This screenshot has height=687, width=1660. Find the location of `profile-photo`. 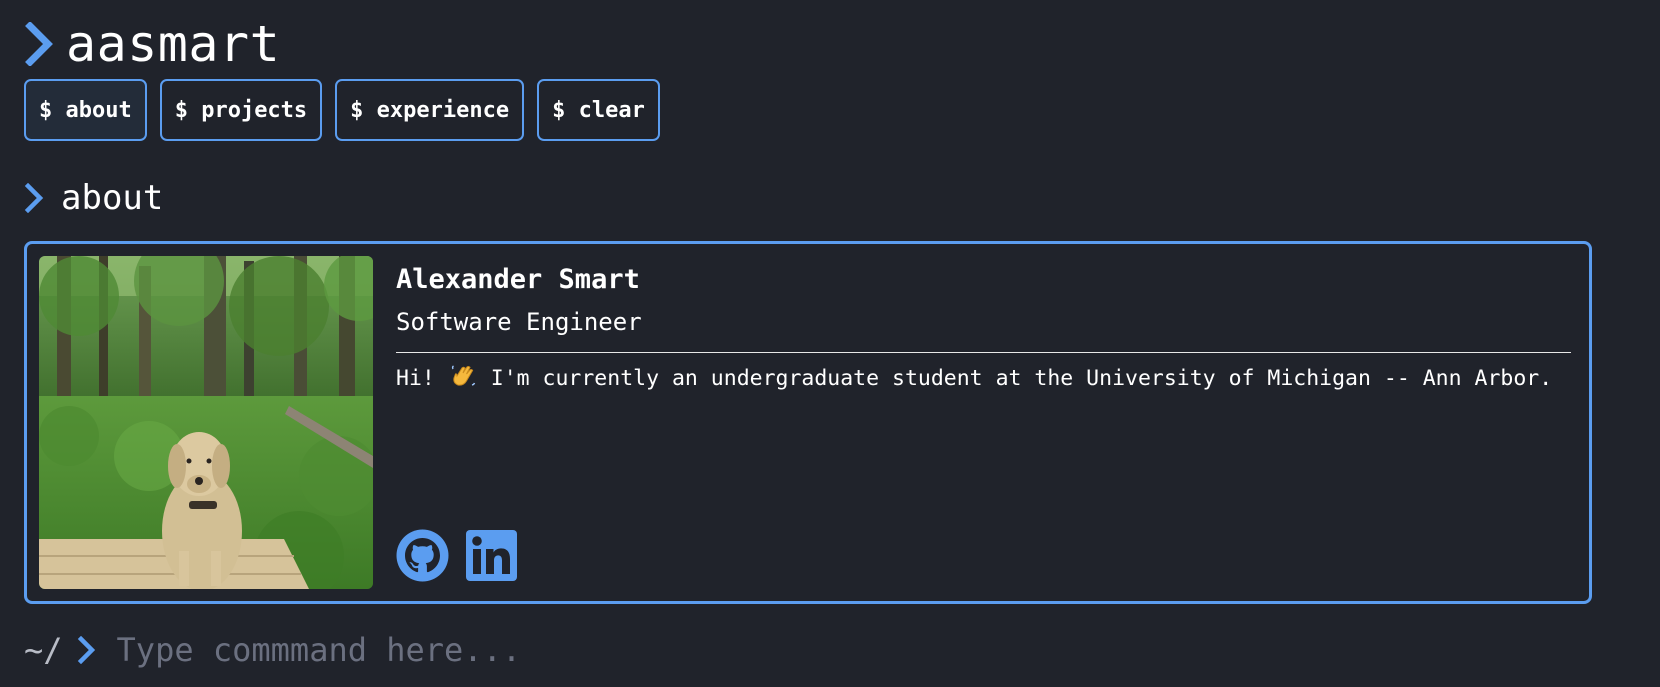

profile-photo is located at coordinates (206, 422).